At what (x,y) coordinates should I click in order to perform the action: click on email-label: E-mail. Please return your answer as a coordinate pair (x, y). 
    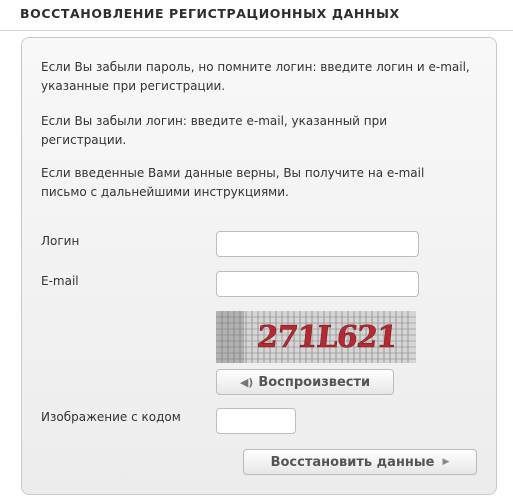
    Looking at the image, I should click on (60, 281).